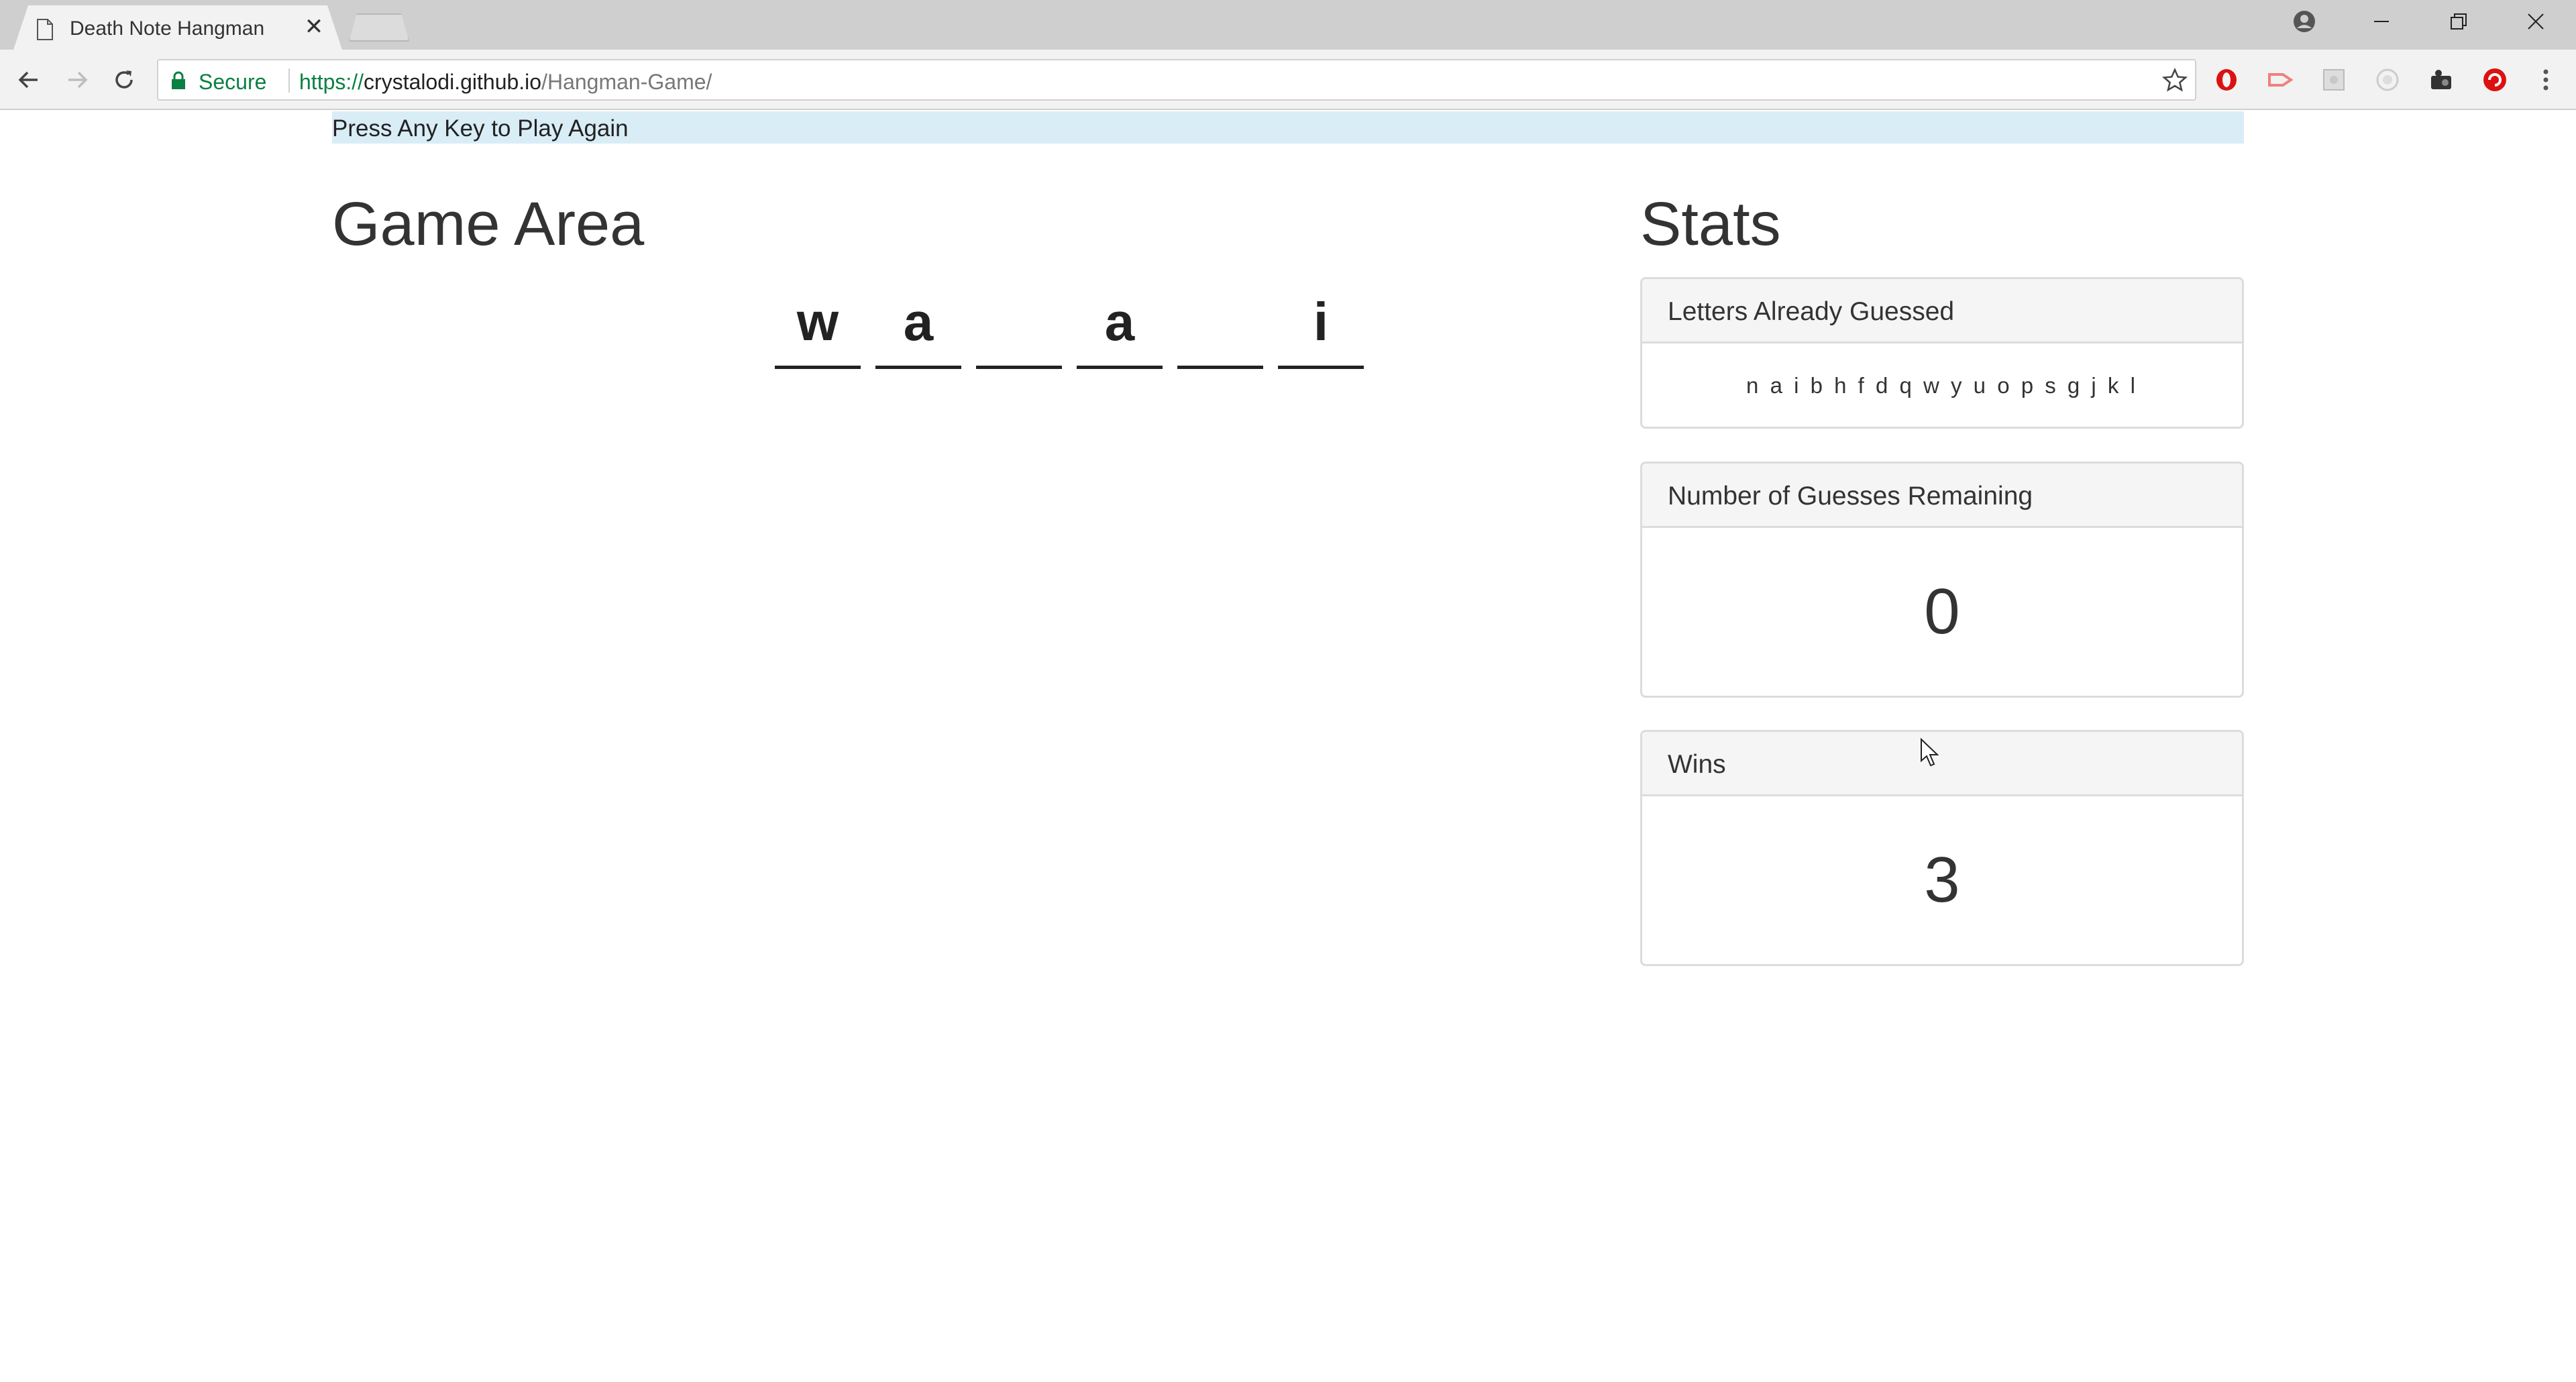 The height and width of the screenshot is (1382, 2576). Describe the element at coordinates (2536, 21) in the screenshot. I see `window-close-icon` at that location.